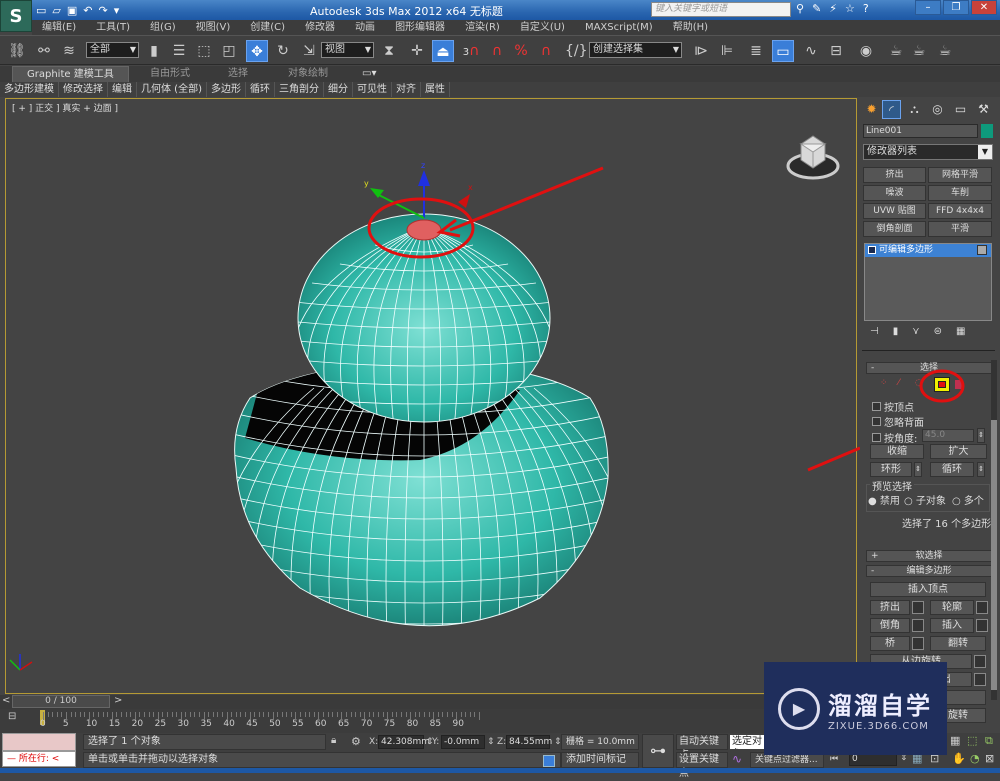 Image resolution: width=1000 pixels, height=781 pixels. I want to click on modifier-smooth-button: 平滑, so click(960, 229).